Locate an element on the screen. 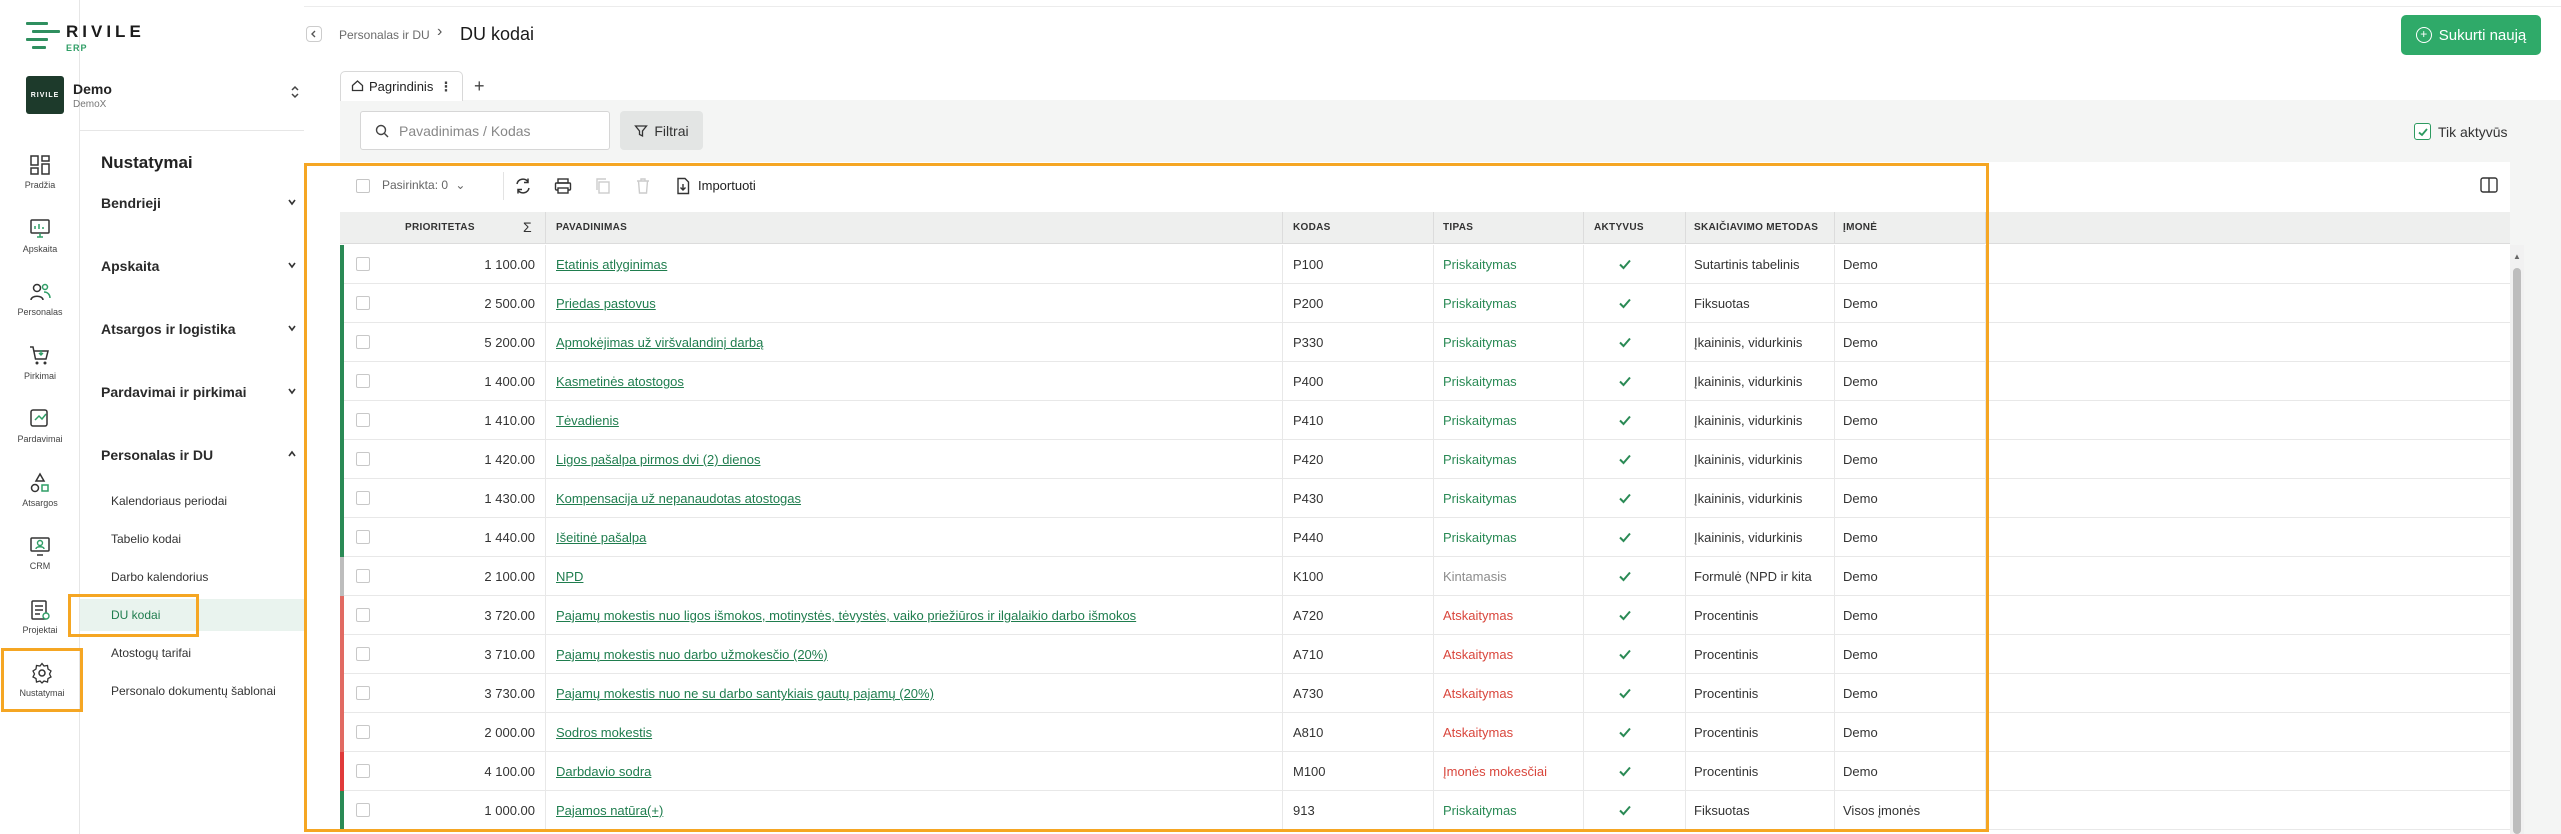 This screenshot has height=834, width=2561. cell-name: Darbdavio sodra is located at coordinates (603, 771).